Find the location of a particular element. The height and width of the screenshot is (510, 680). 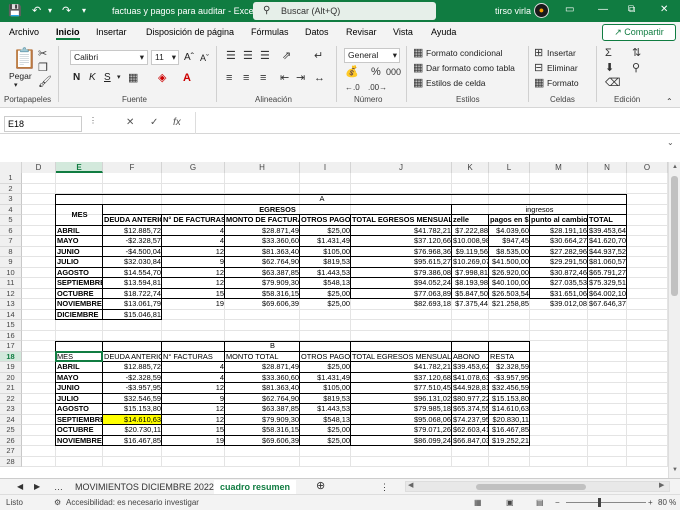

borders-icon: ▦ is located at coordinates (133, 78).